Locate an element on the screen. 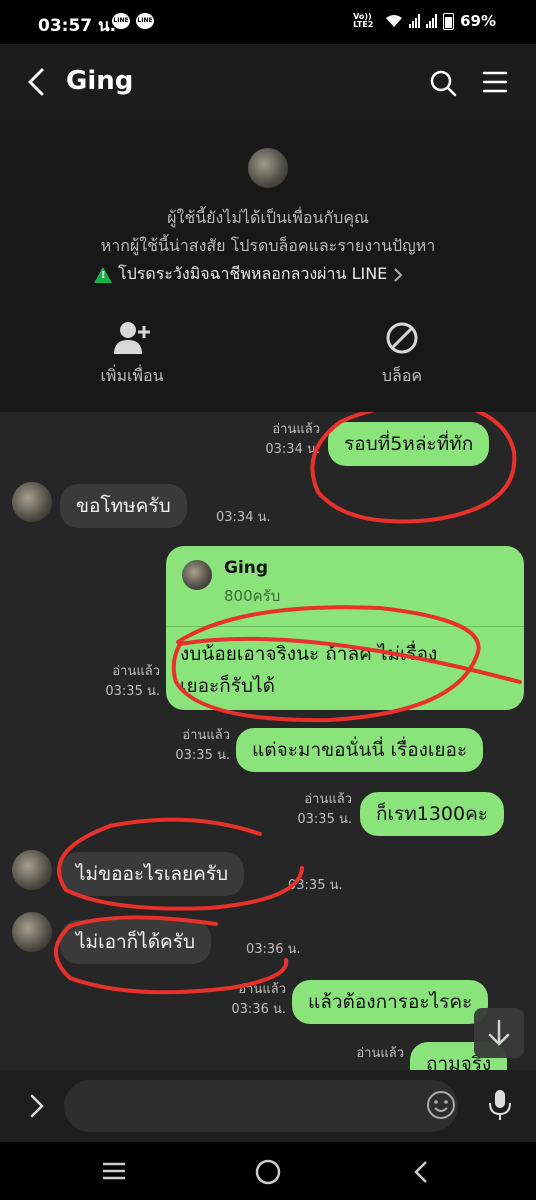 The width and height of the screenshot is (536, 1200). incoming-message: ไม่ขออะไรเลยครับ is located at coordinates (152, 874).